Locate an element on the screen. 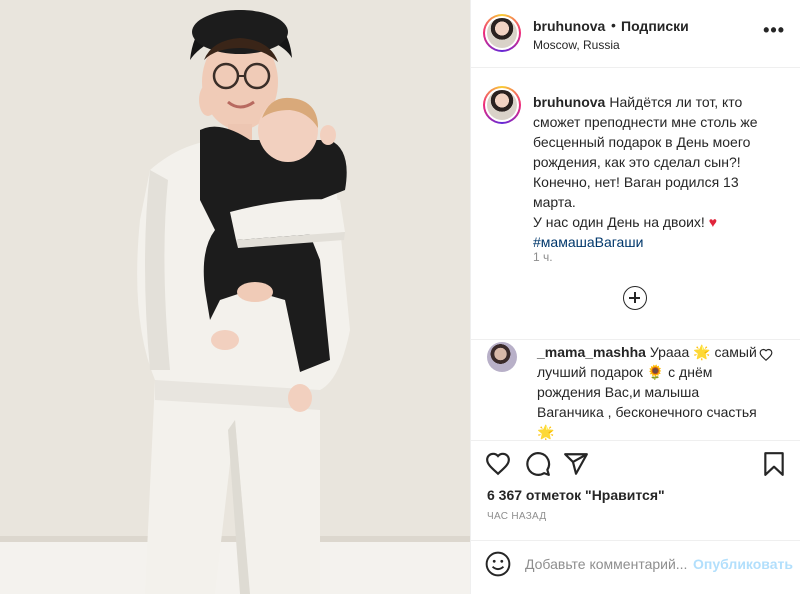  share-icon is located at coordinates (576, 464).